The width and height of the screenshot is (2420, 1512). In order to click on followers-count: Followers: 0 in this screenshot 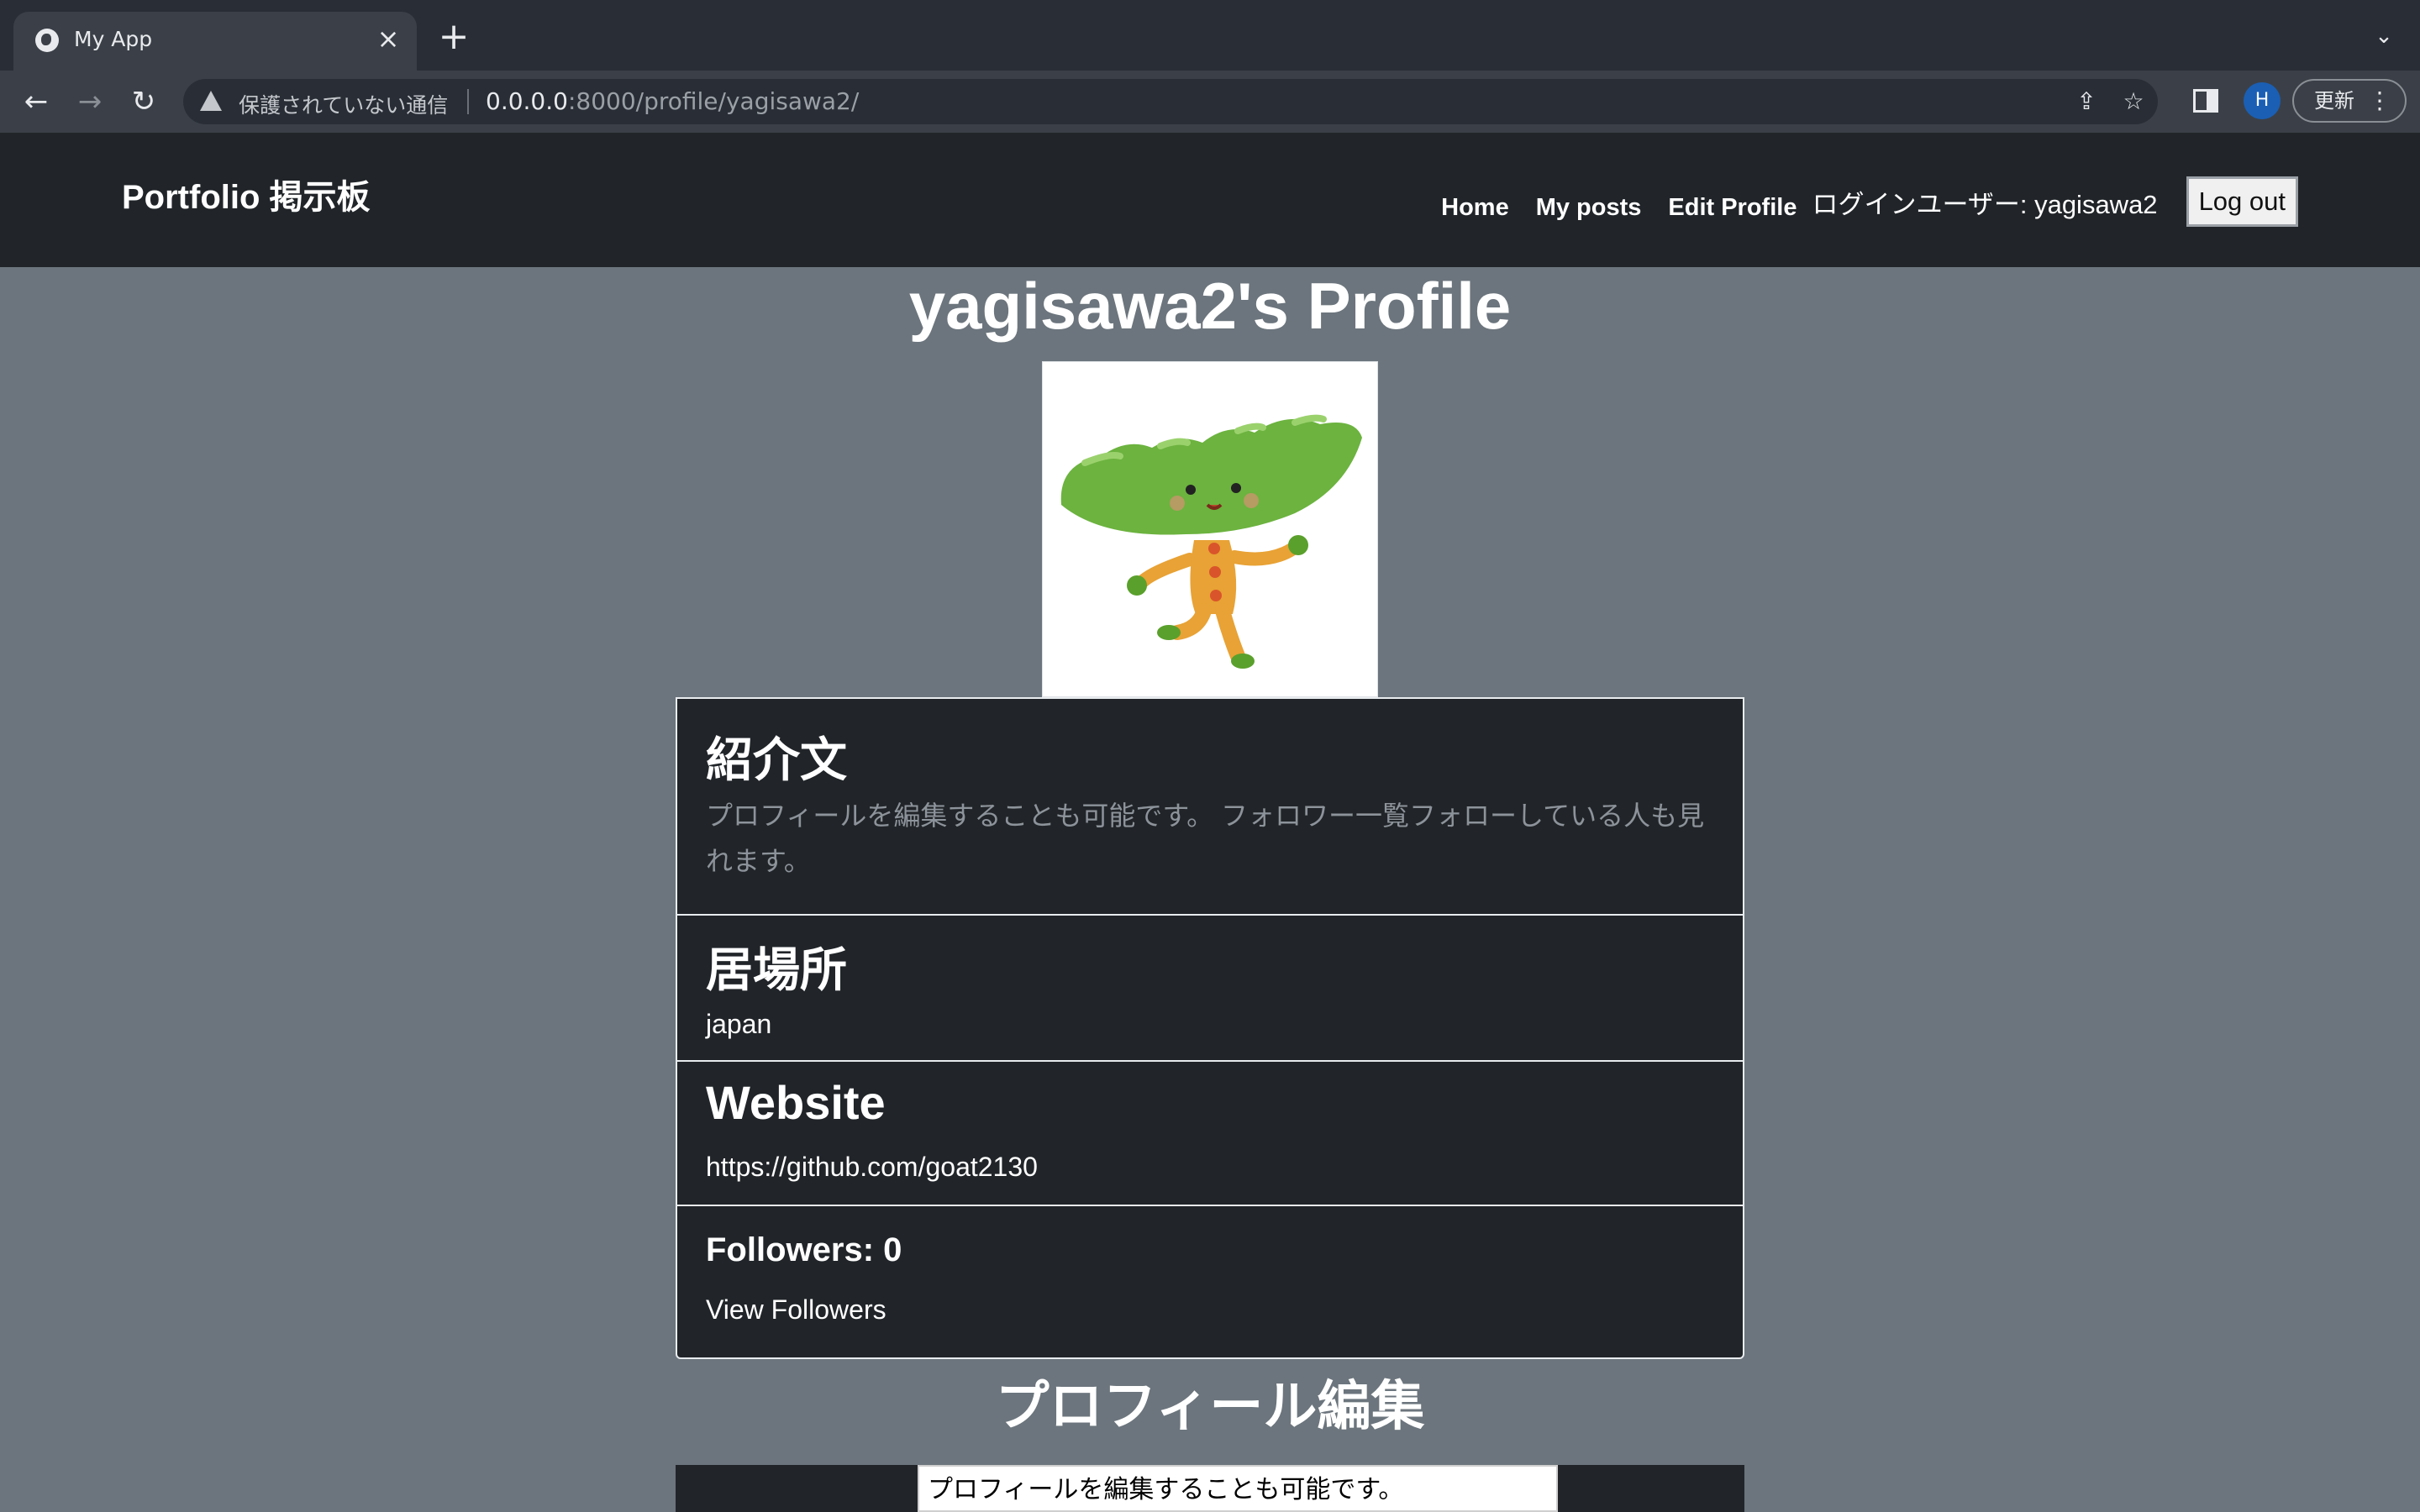, I will do `click(804, 1249)`.